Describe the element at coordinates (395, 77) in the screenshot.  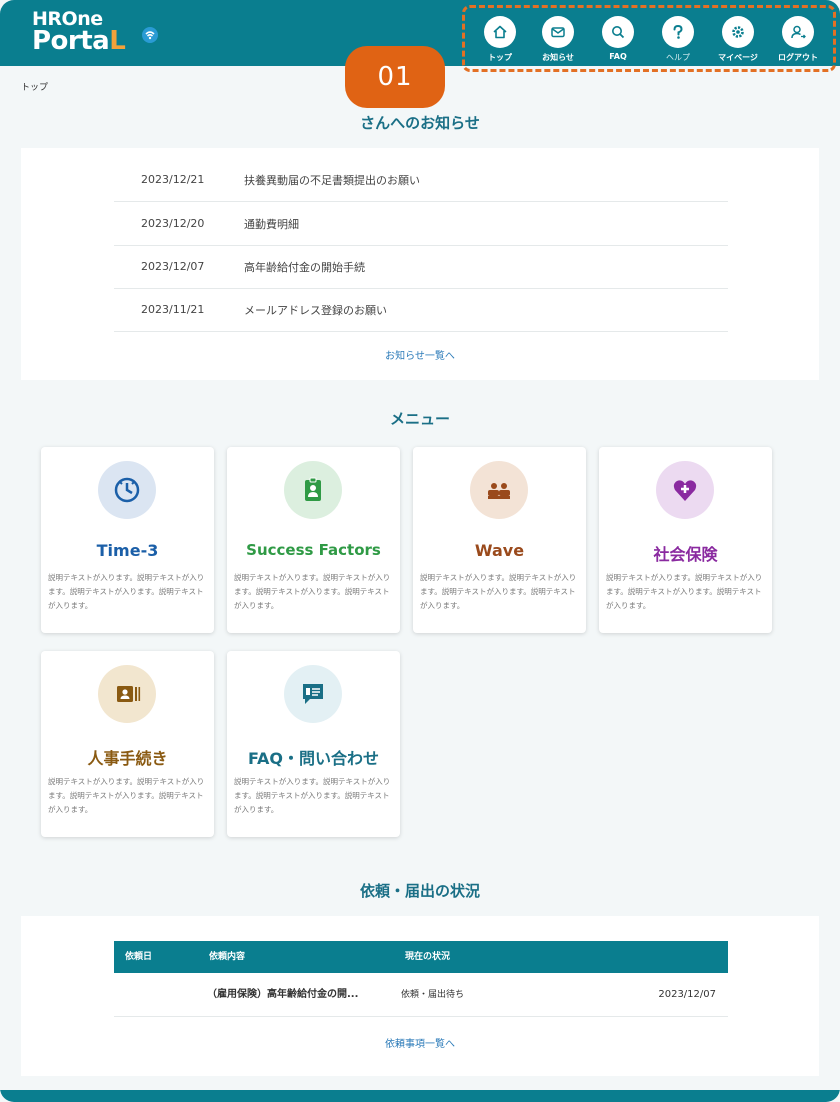
I see `callout-badge: 01` at that location.